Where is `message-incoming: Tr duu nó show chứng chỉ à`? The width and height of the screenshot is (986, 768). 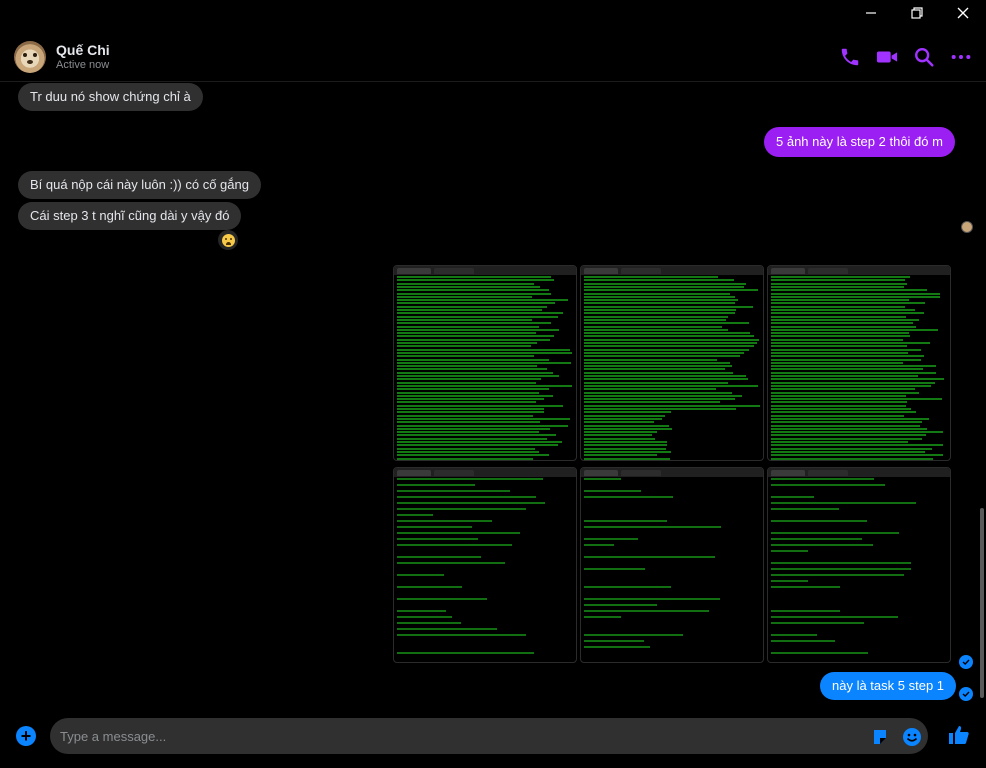 message-incoming: Tr duu nó show chứng chỉ à is located at coordinates (110, 97).